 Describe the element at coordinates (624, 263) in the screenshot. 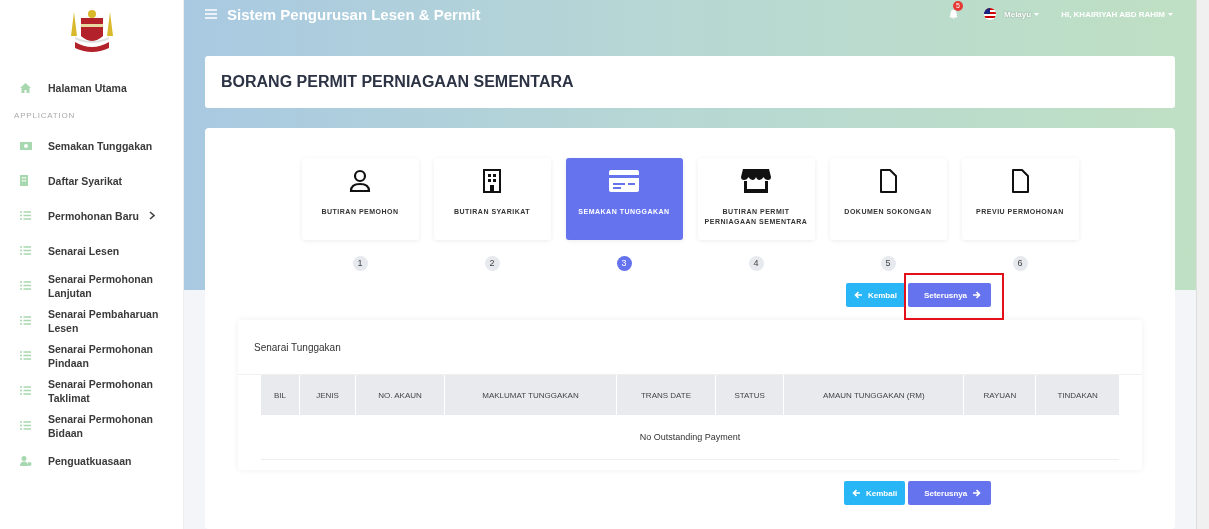

I see `step-number: 3` at that location.